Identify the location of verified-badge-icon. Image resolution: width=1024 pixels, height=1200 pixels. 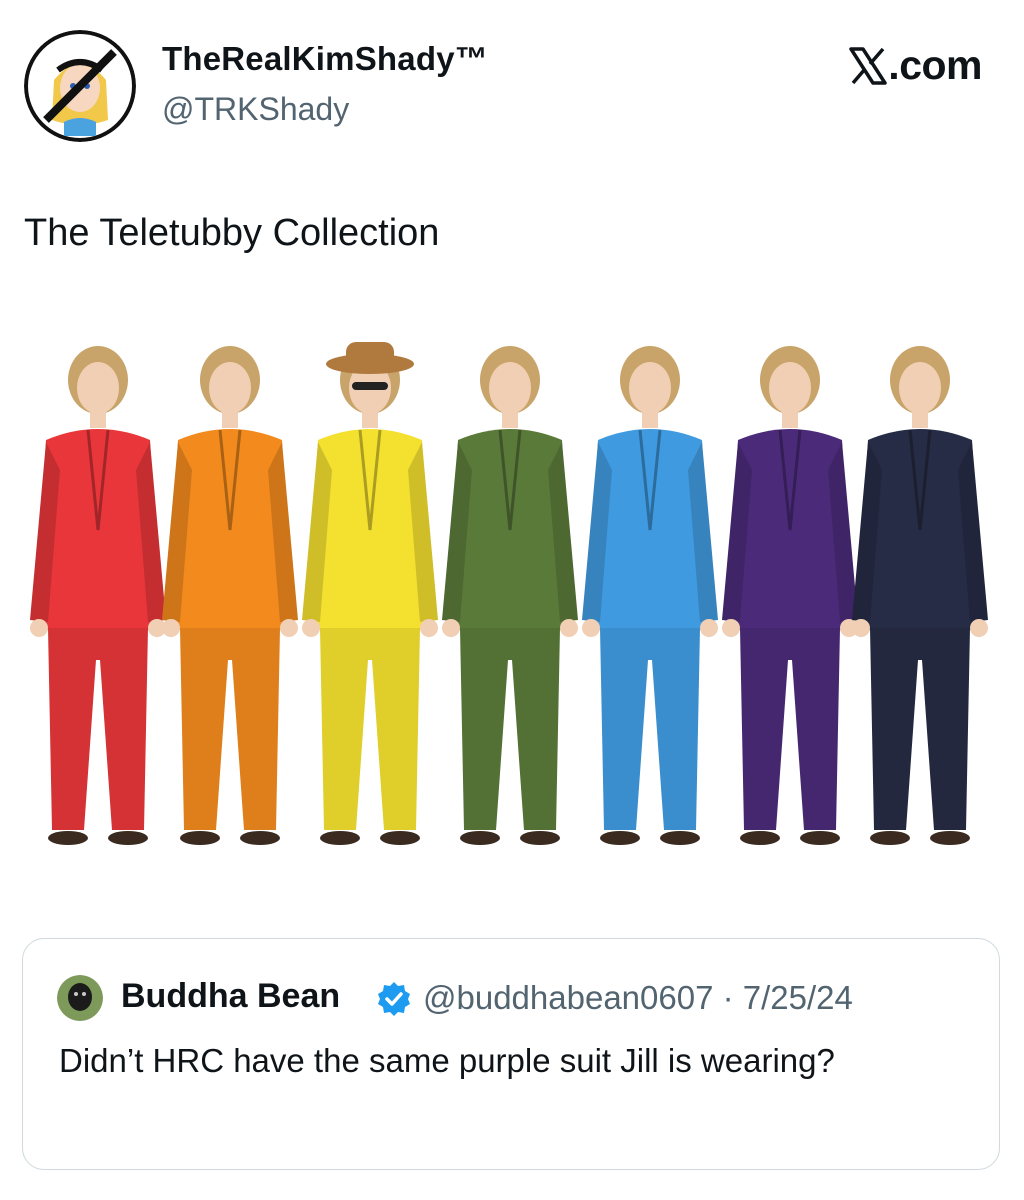
(394, 999).